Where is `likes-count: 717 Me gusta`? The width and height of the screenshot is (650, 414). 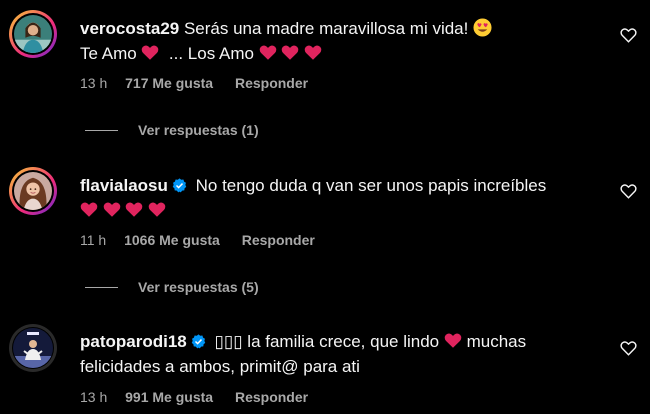
likes-count: 717 Me gusta is located at coordinates (169, 83).